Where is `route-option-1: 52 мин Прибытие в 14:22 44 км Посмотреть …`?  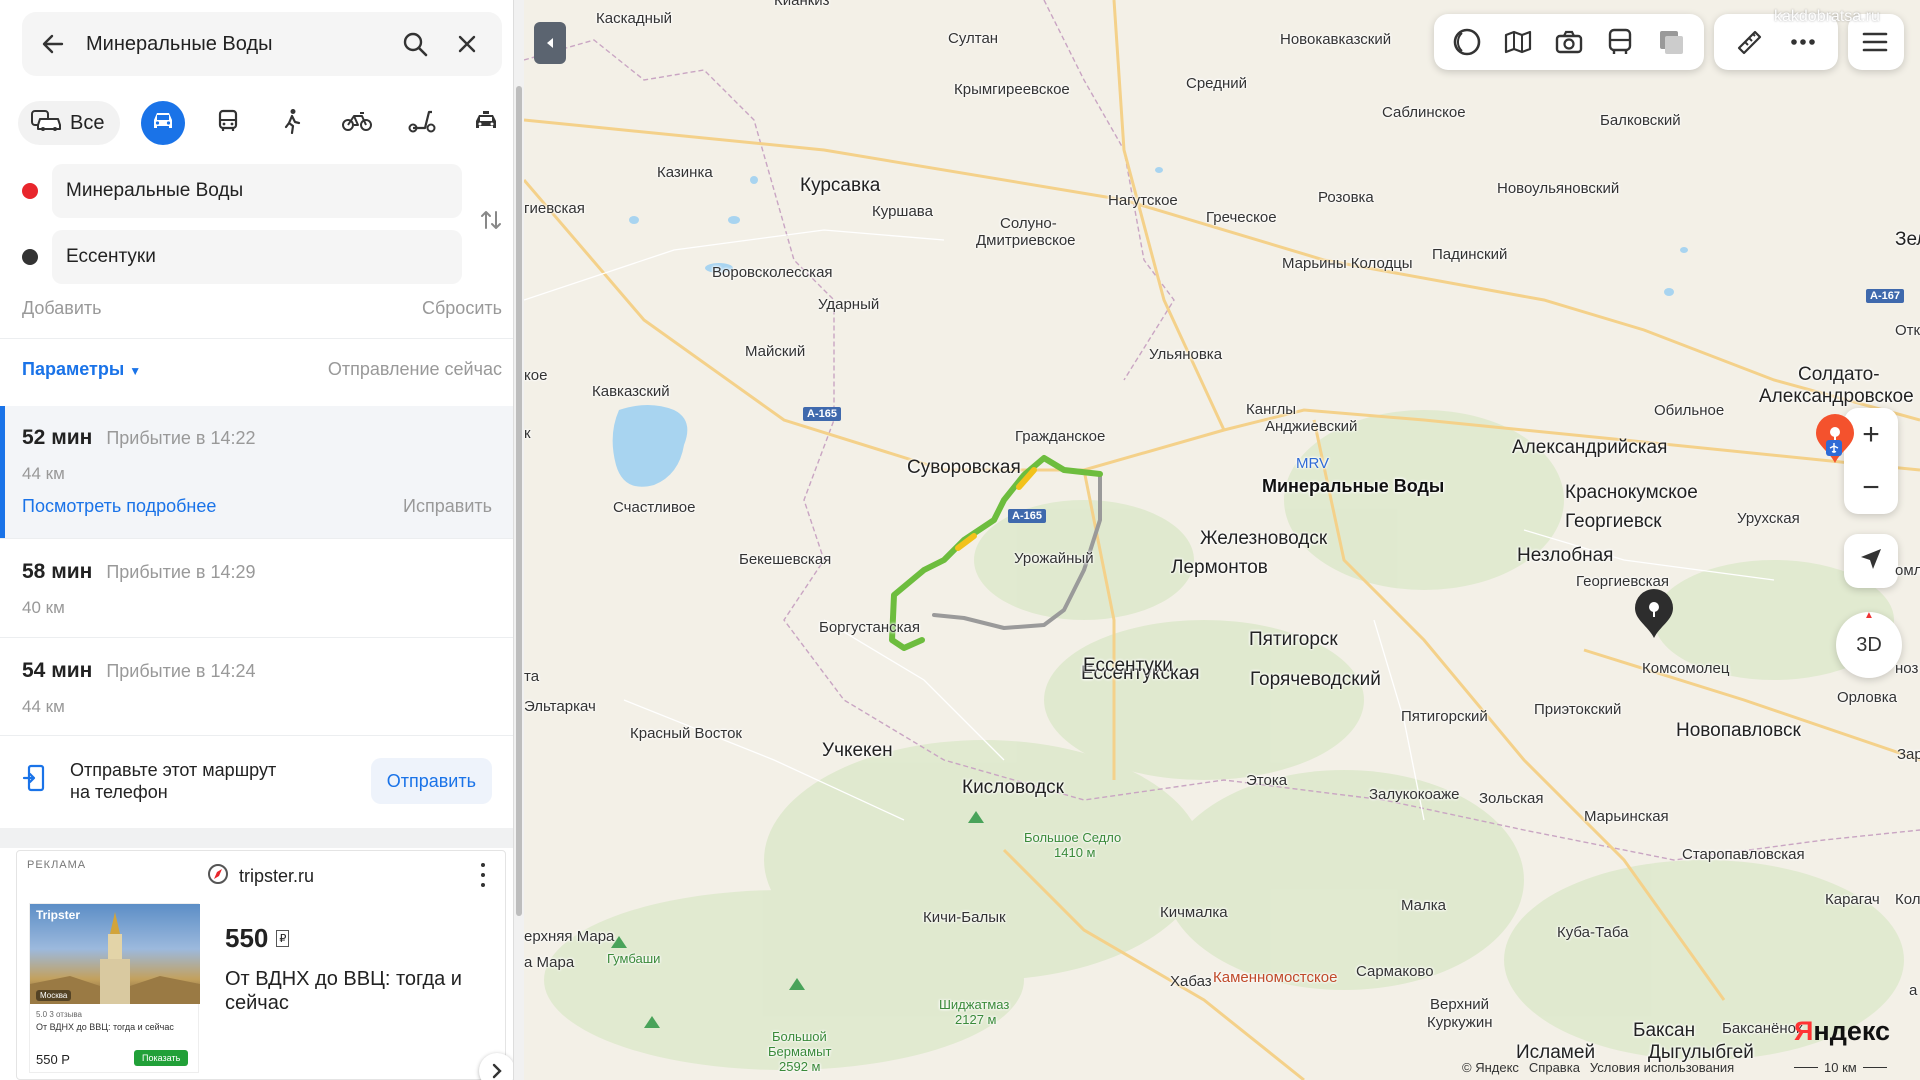
route-option-1: 52 мин Прибытие в 14:22 44 км Посмотреть … is located at coordinates (256, 472).